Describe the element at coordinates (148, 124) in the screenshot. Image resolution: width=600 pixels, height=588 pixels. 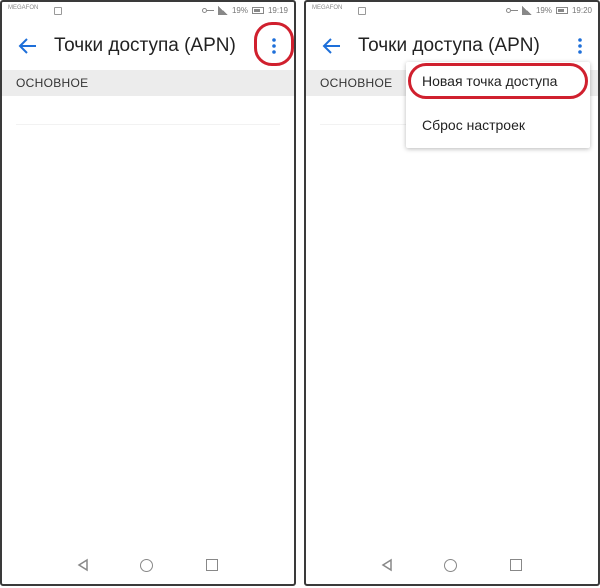
I see `divider` at that location.